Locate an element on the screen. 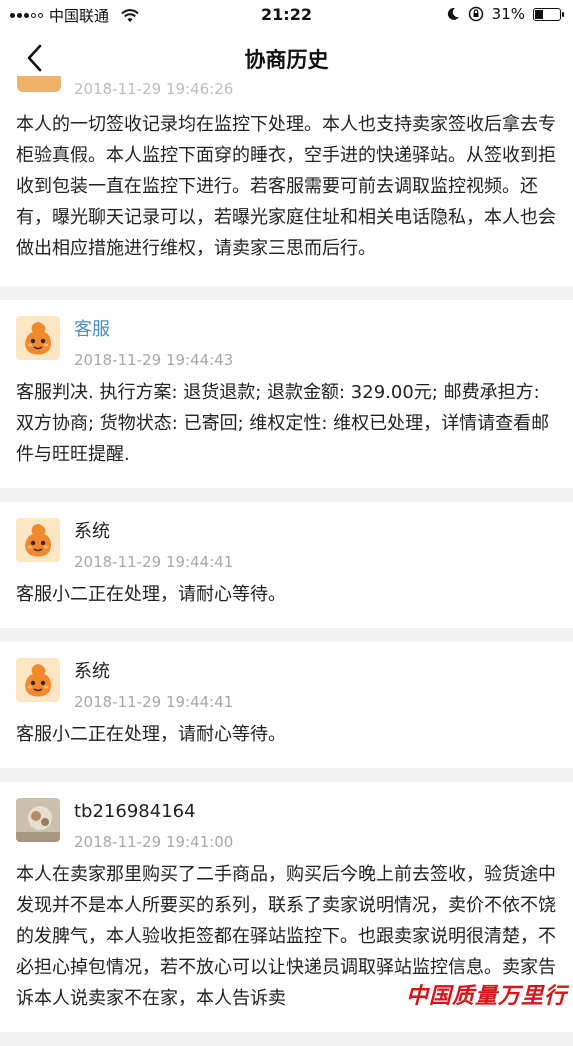 The image size is (573, 1046). status-bar: 中国联通 21:22 31% is located at coordinates (286, 15).